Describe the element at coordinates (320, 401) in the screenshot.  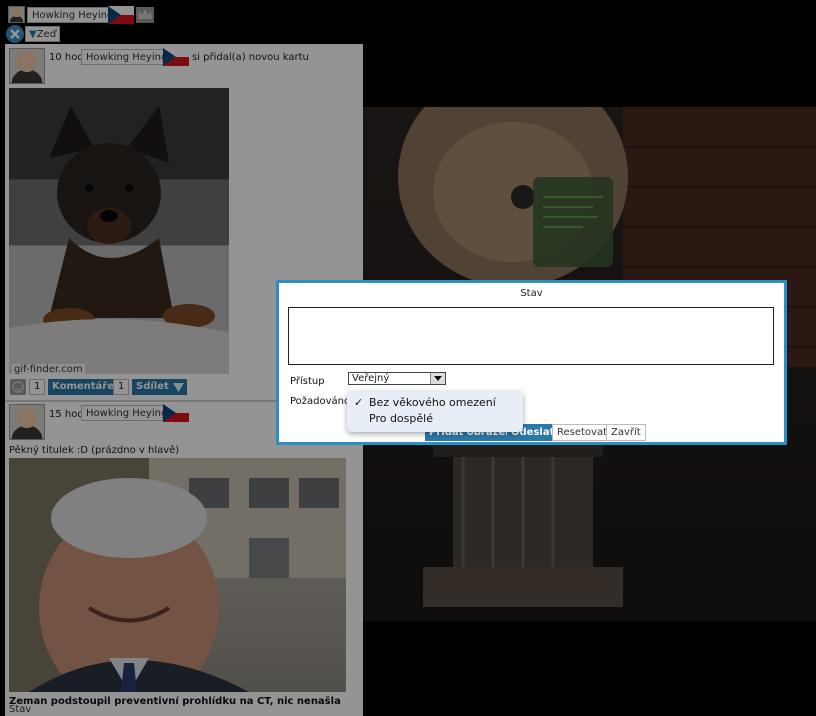
I see `required-label: Požadováno` at that location.